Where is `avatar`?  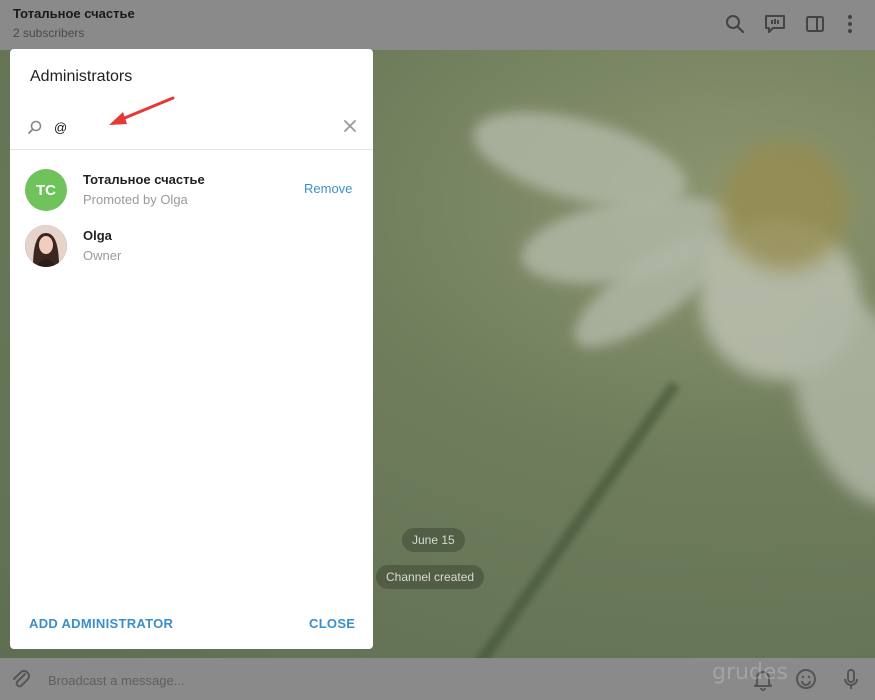 avatar is located at coordinates (46, 246).